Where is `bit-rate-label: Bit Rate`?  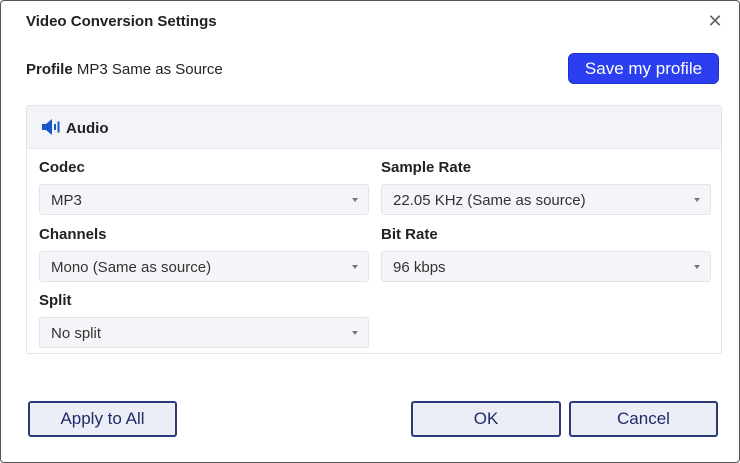
bit-rate-label: Bit Rate is located at coordinates (409, 234).